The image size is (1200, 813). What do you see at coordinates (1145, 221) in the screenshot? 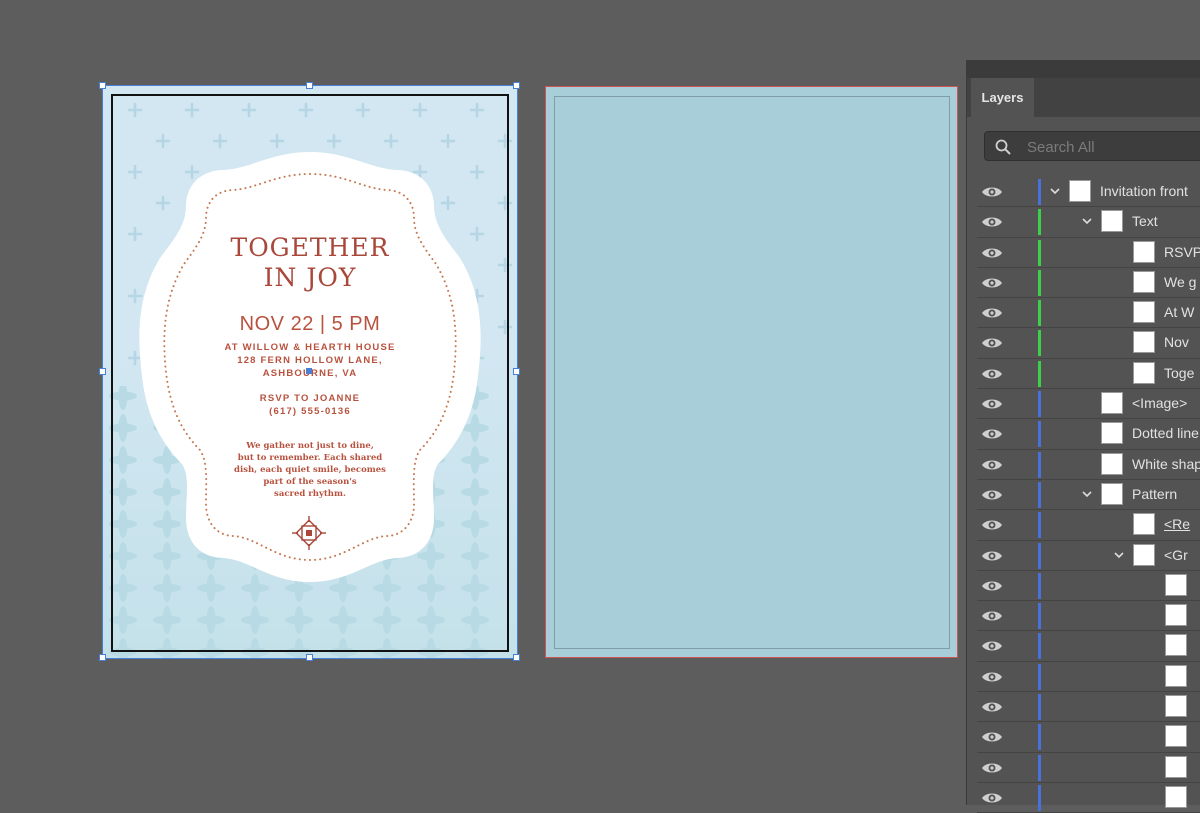
I see `layer-name: Text` at bounding box center [1145, 221].